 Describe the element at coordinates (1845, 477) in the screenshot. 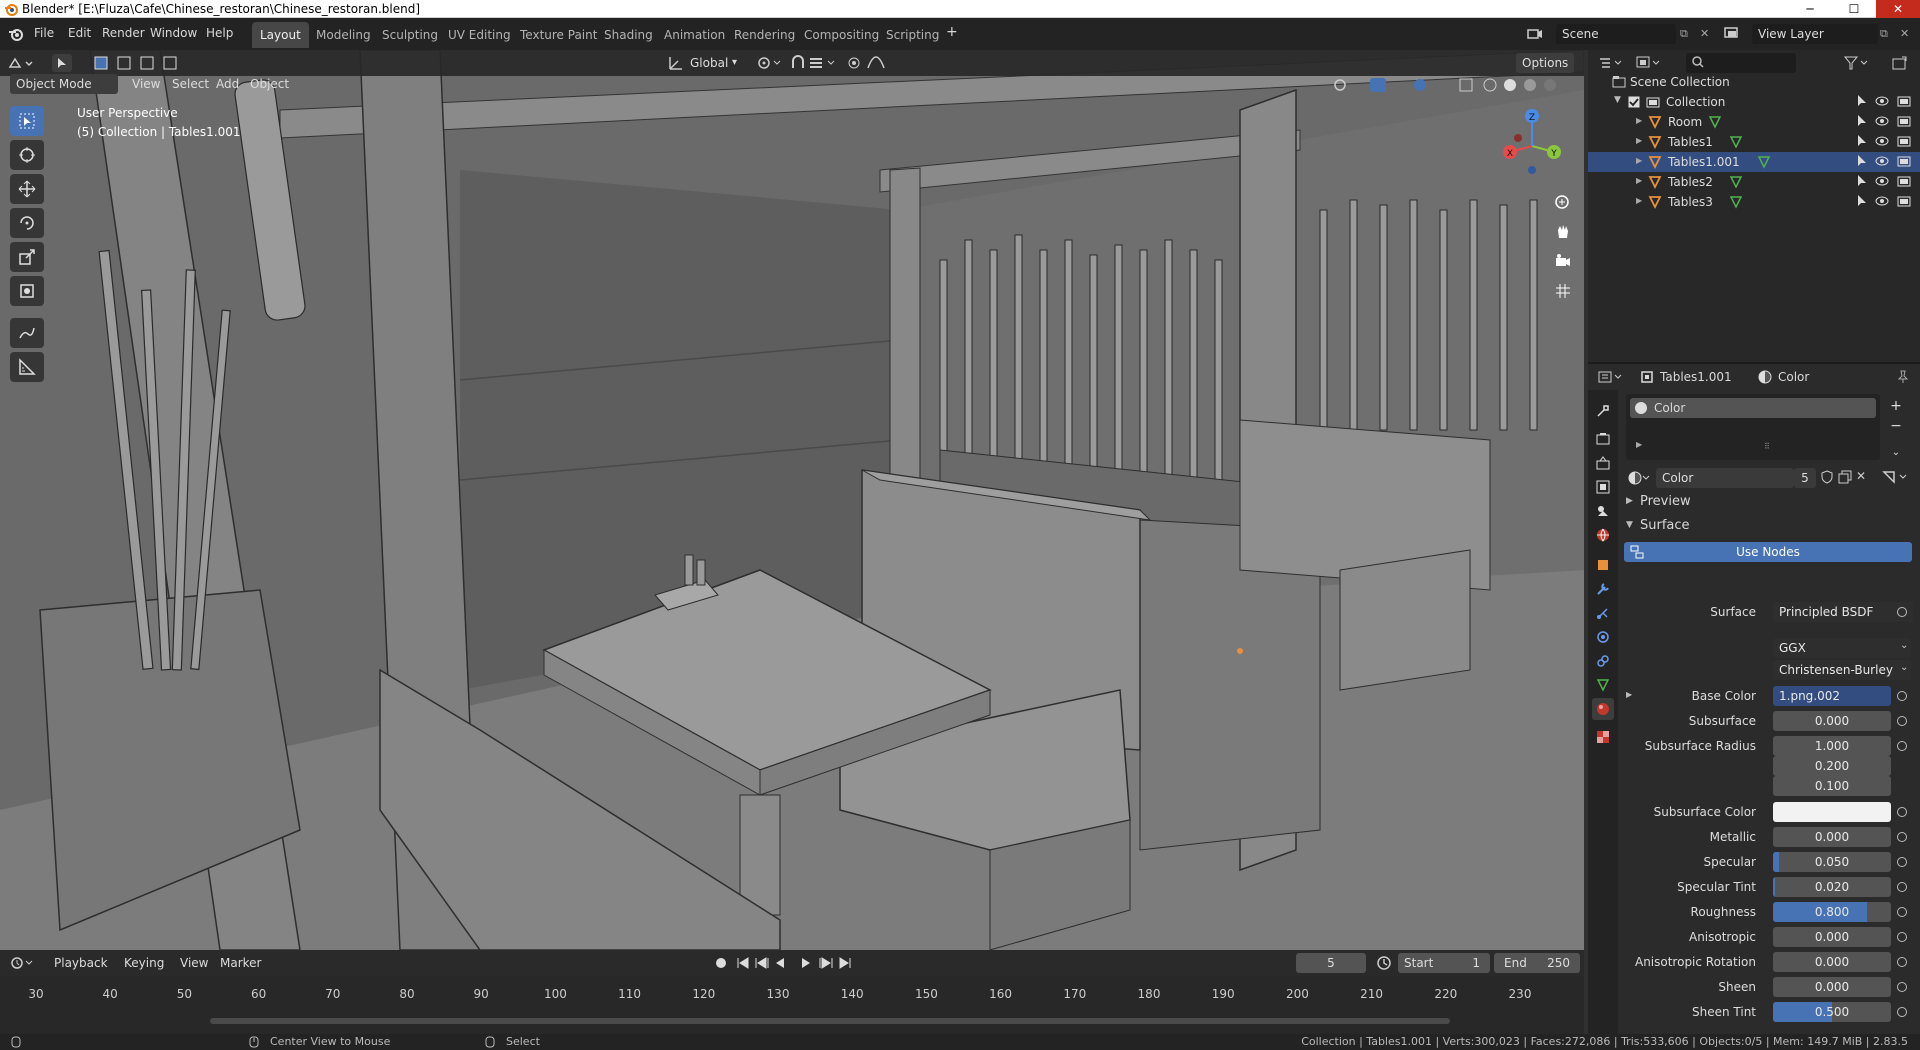

I see `duplicate-material-icon` at that location.